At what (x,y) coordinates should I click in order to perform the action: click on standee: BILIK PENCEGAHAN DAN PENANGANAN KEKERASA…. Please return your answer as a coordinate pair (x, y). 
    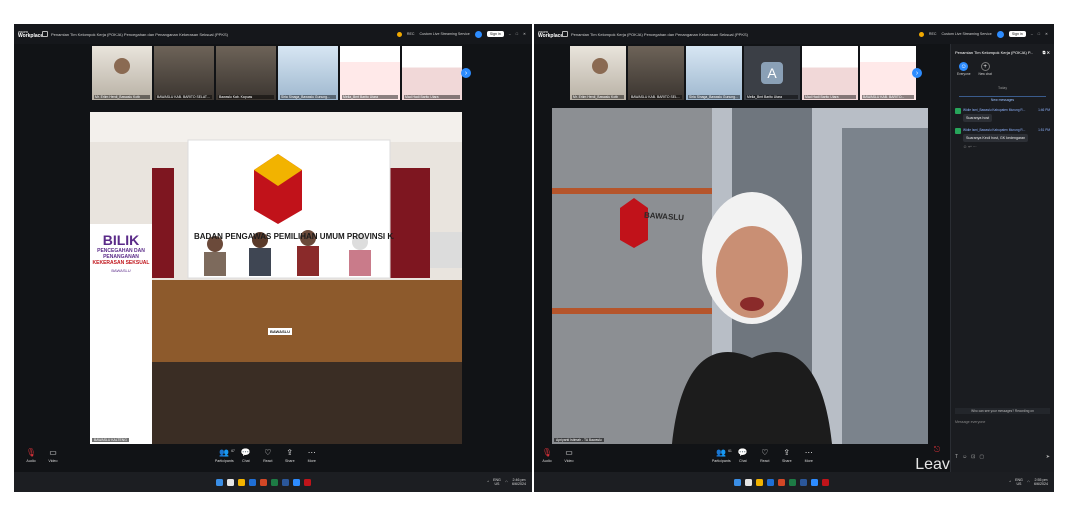
    Looking at the image, I should click on (121, 252).